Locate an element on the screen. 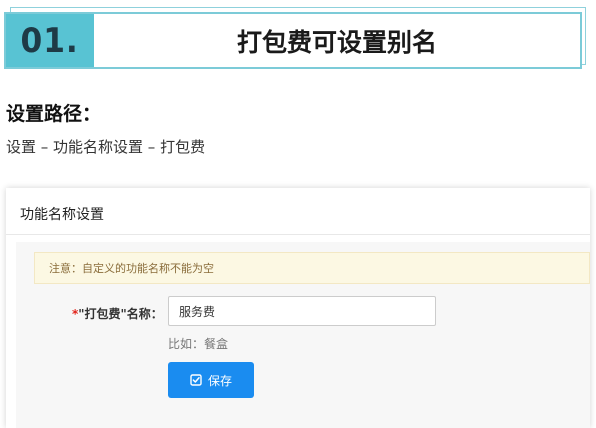 The image size is (596, 428). section-number-badge: 01. is located at coordinates (50, 40).